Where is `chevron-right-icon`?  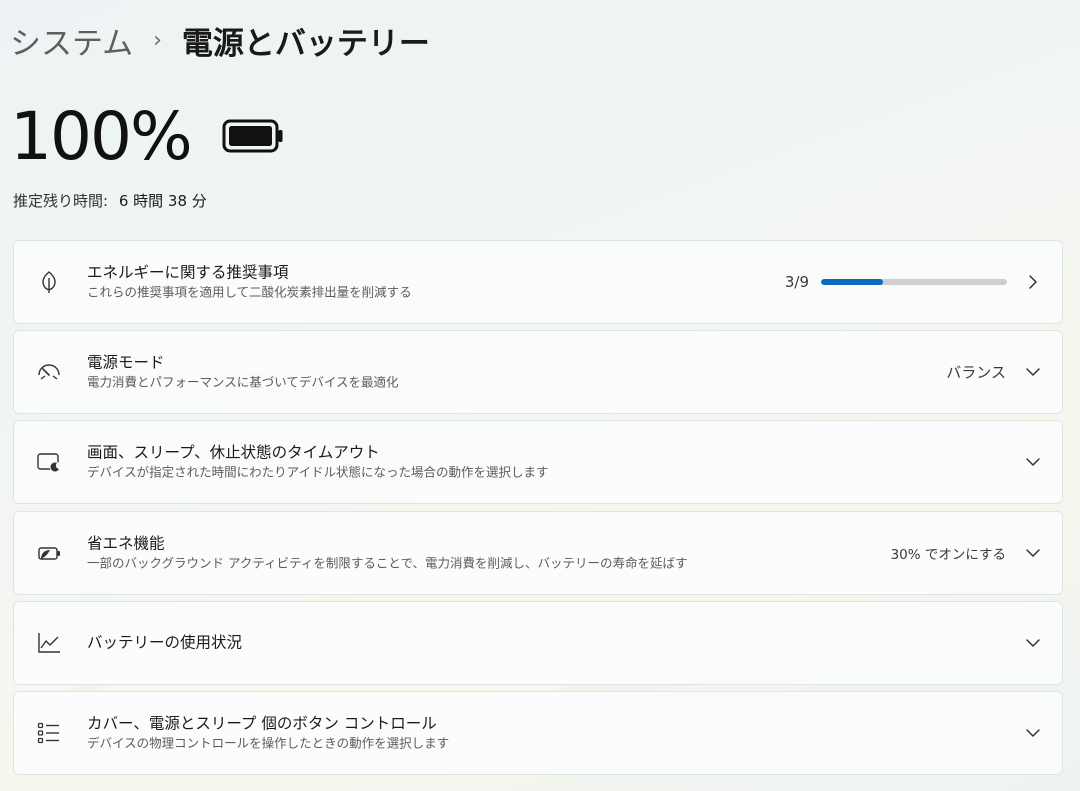
chevron-right-icon is located at coordinates (1033, 282).